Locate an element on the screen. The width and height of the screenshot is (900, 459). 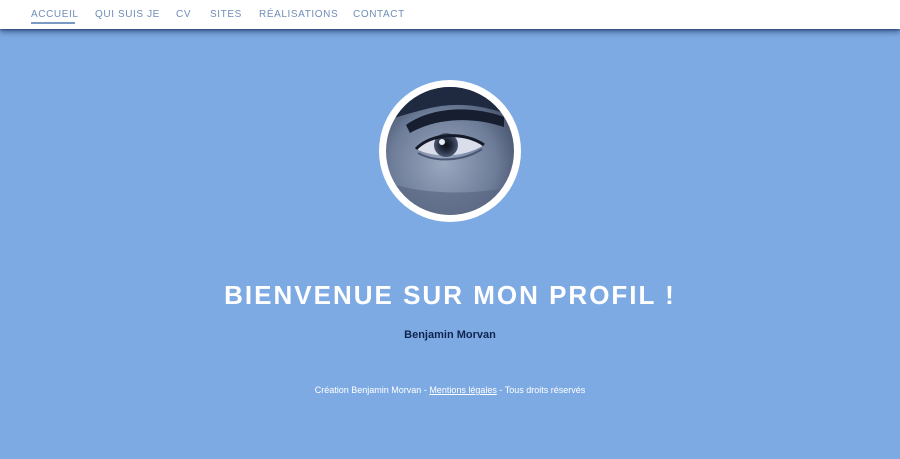
nav-item-sites: SITES is located at coordinates (226, 14).